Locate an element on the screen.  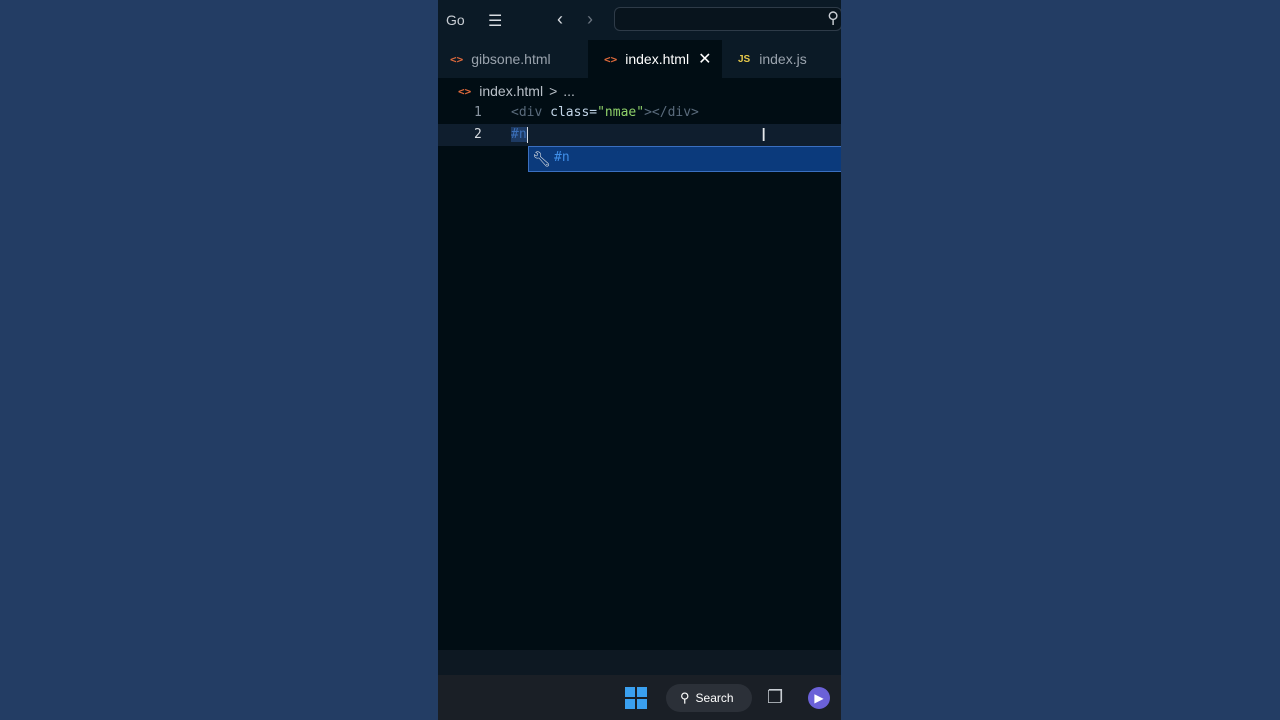
suggestion-item: 🔧︎ #n is located at coordinates (684, 159).